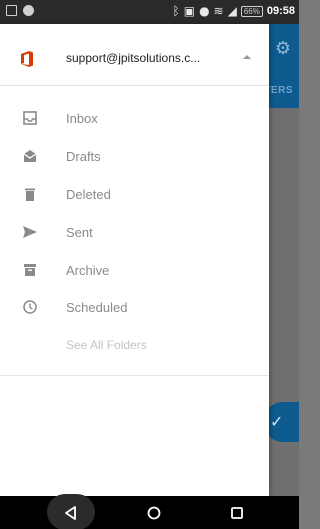 The image size is (320, 529). I want to click on inbox-icon, so click(30, 118).